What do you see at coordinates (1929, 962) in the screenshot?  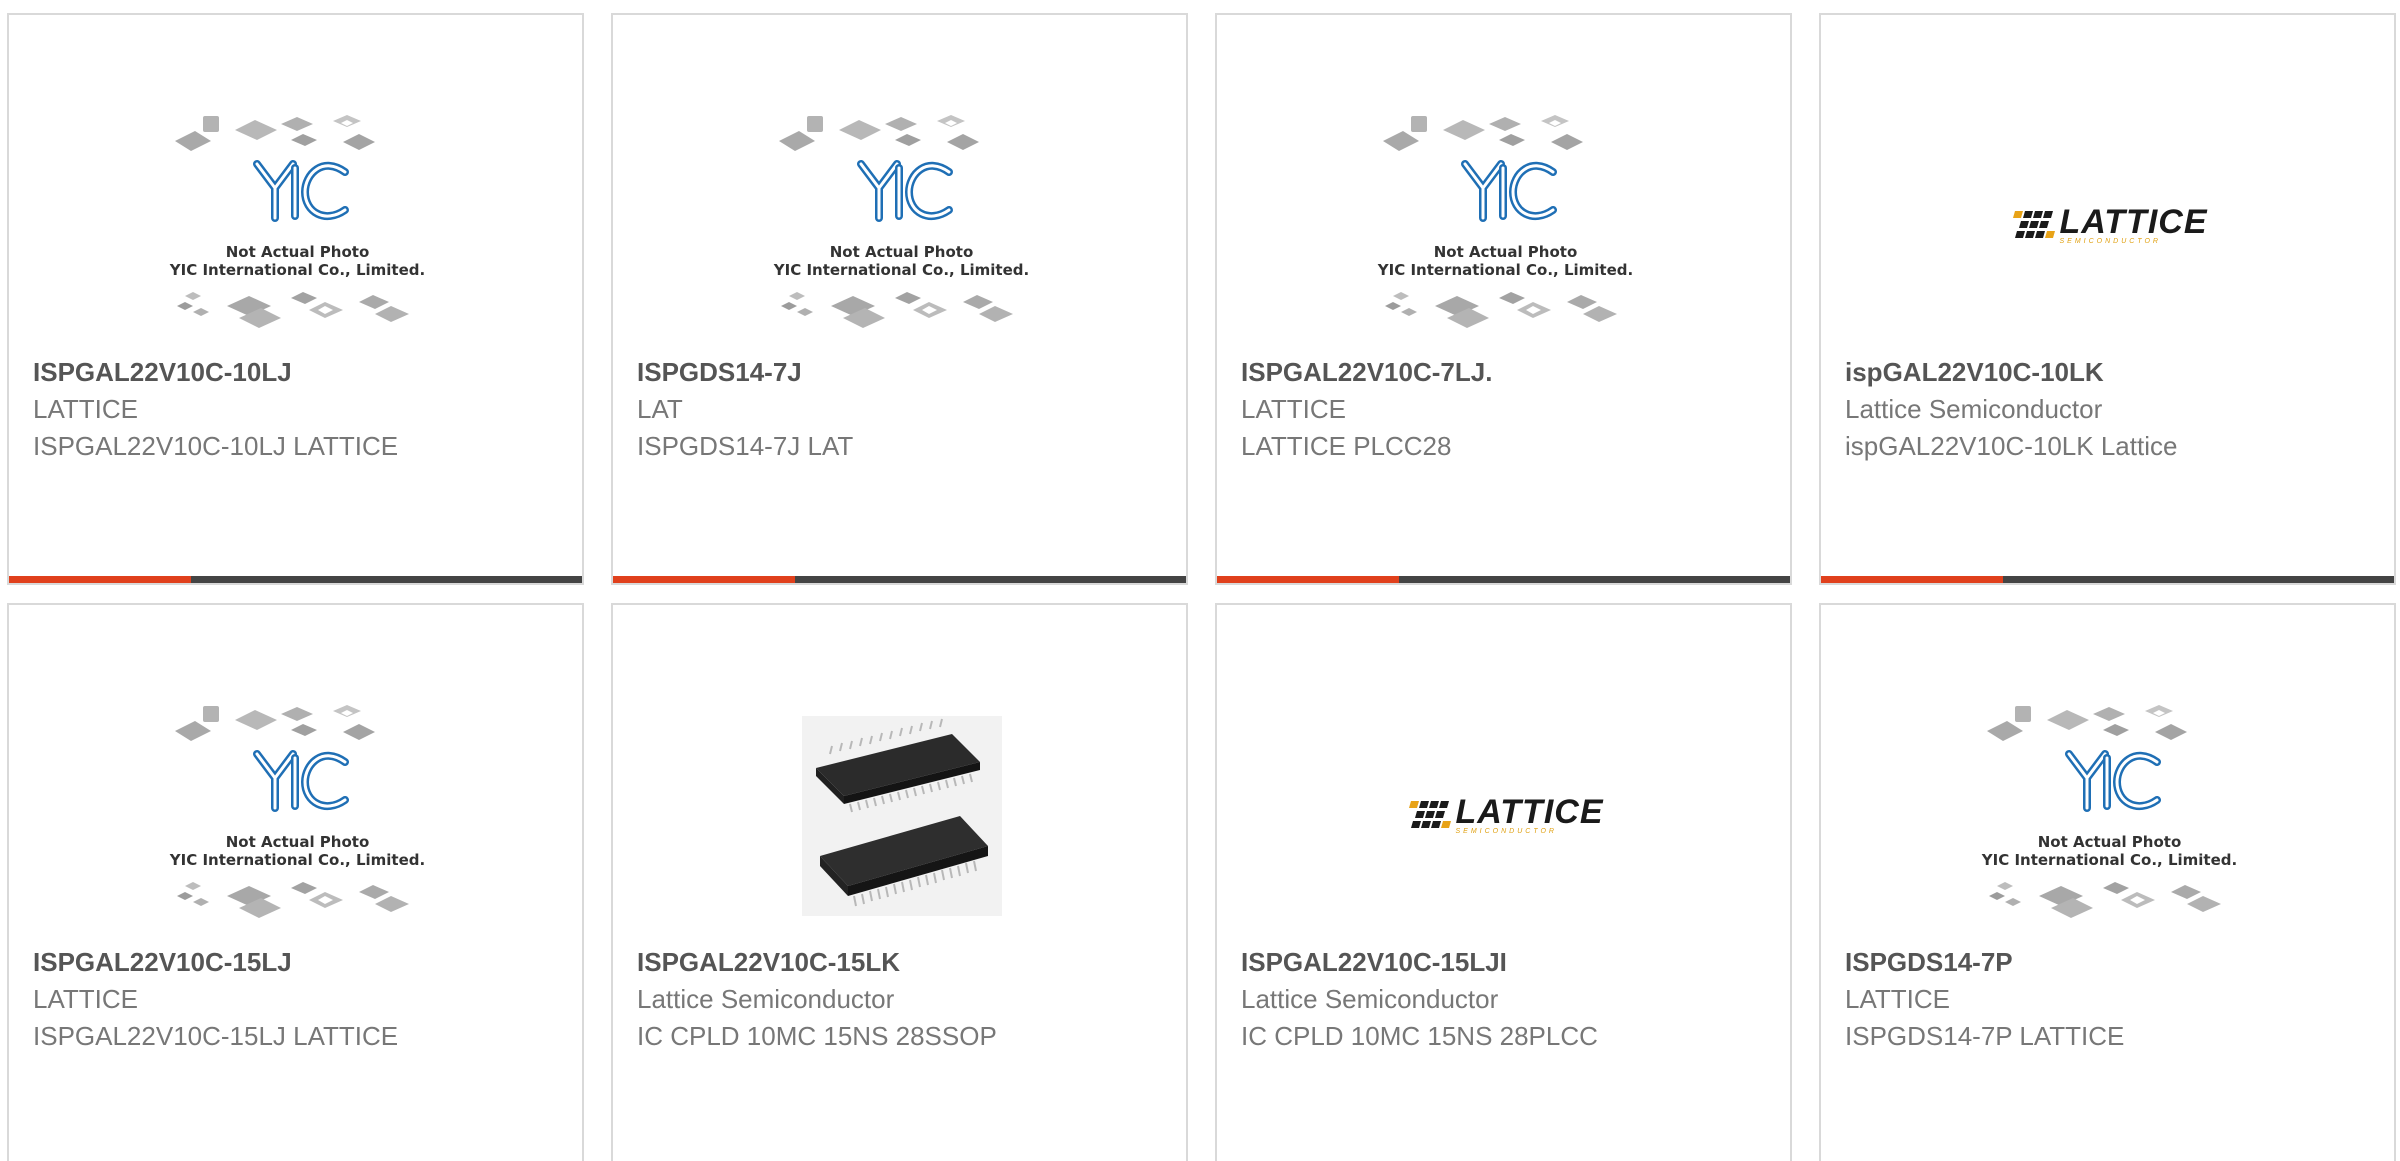 I see `part-number: ISPGDS14-7P` at bounding box center [1929, 962].